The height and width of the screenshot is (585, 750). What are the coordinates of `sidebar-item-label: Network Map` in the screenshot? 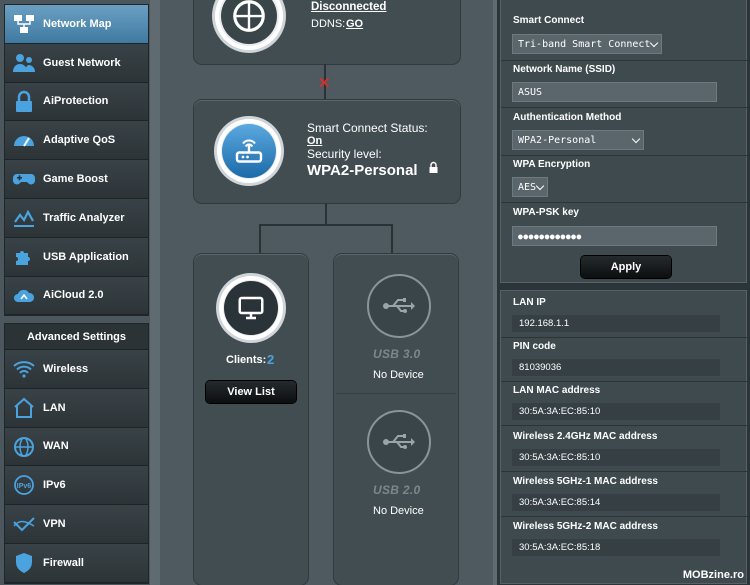 It's located at (77, 23).